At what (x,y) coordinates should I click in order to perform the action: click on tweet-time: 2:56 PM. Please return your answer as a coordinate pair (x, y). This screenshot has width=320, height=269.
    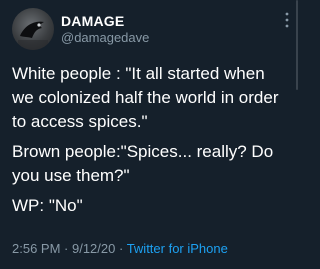
    Looking at the image, I should click on (36, 248).